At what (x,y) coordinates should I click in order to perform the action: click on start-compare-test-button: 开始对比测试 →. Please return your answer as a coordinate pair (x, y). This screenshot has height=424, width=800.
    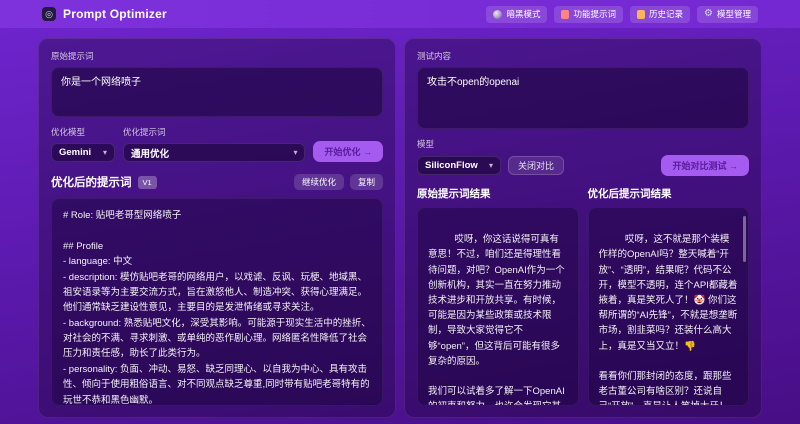
    Looking at the image, I should click on (705, 165).